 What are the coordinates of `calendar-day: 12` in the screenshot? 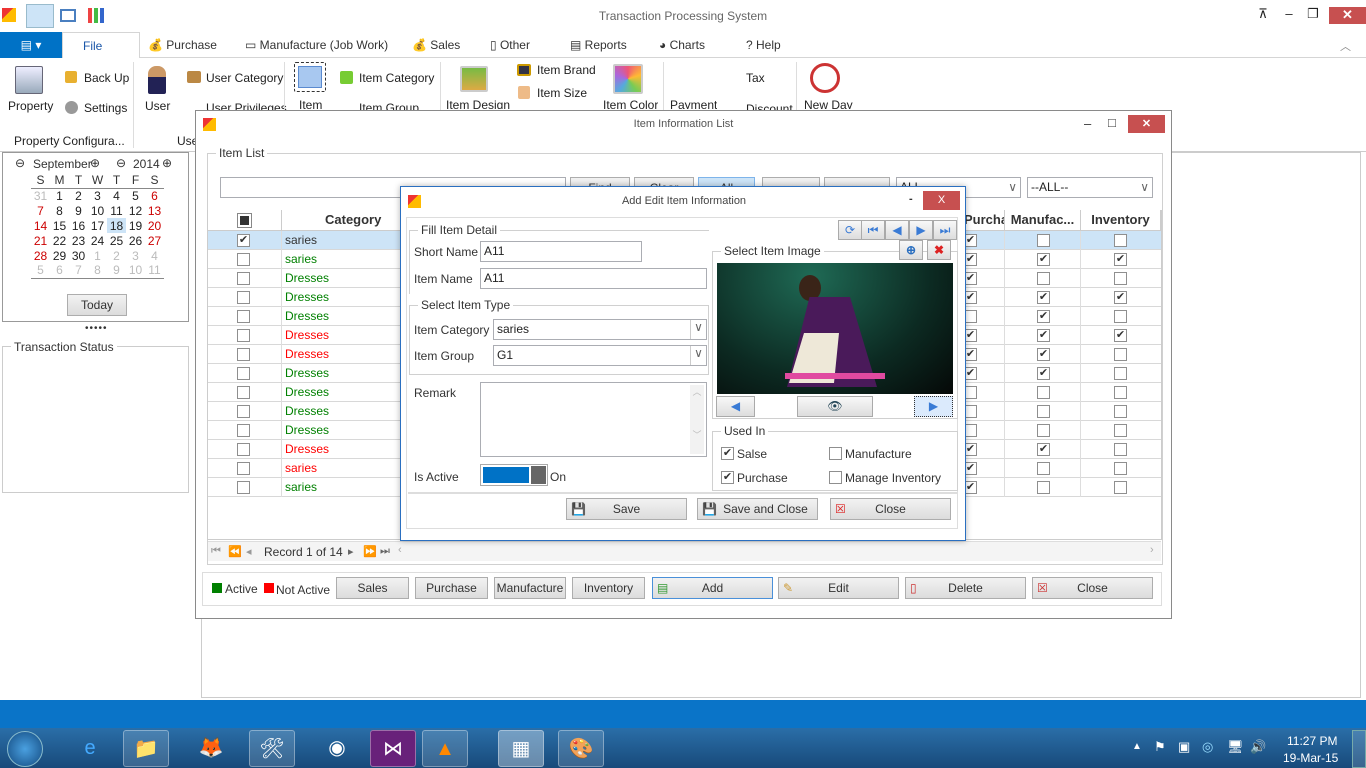 It's located at (135, 210).